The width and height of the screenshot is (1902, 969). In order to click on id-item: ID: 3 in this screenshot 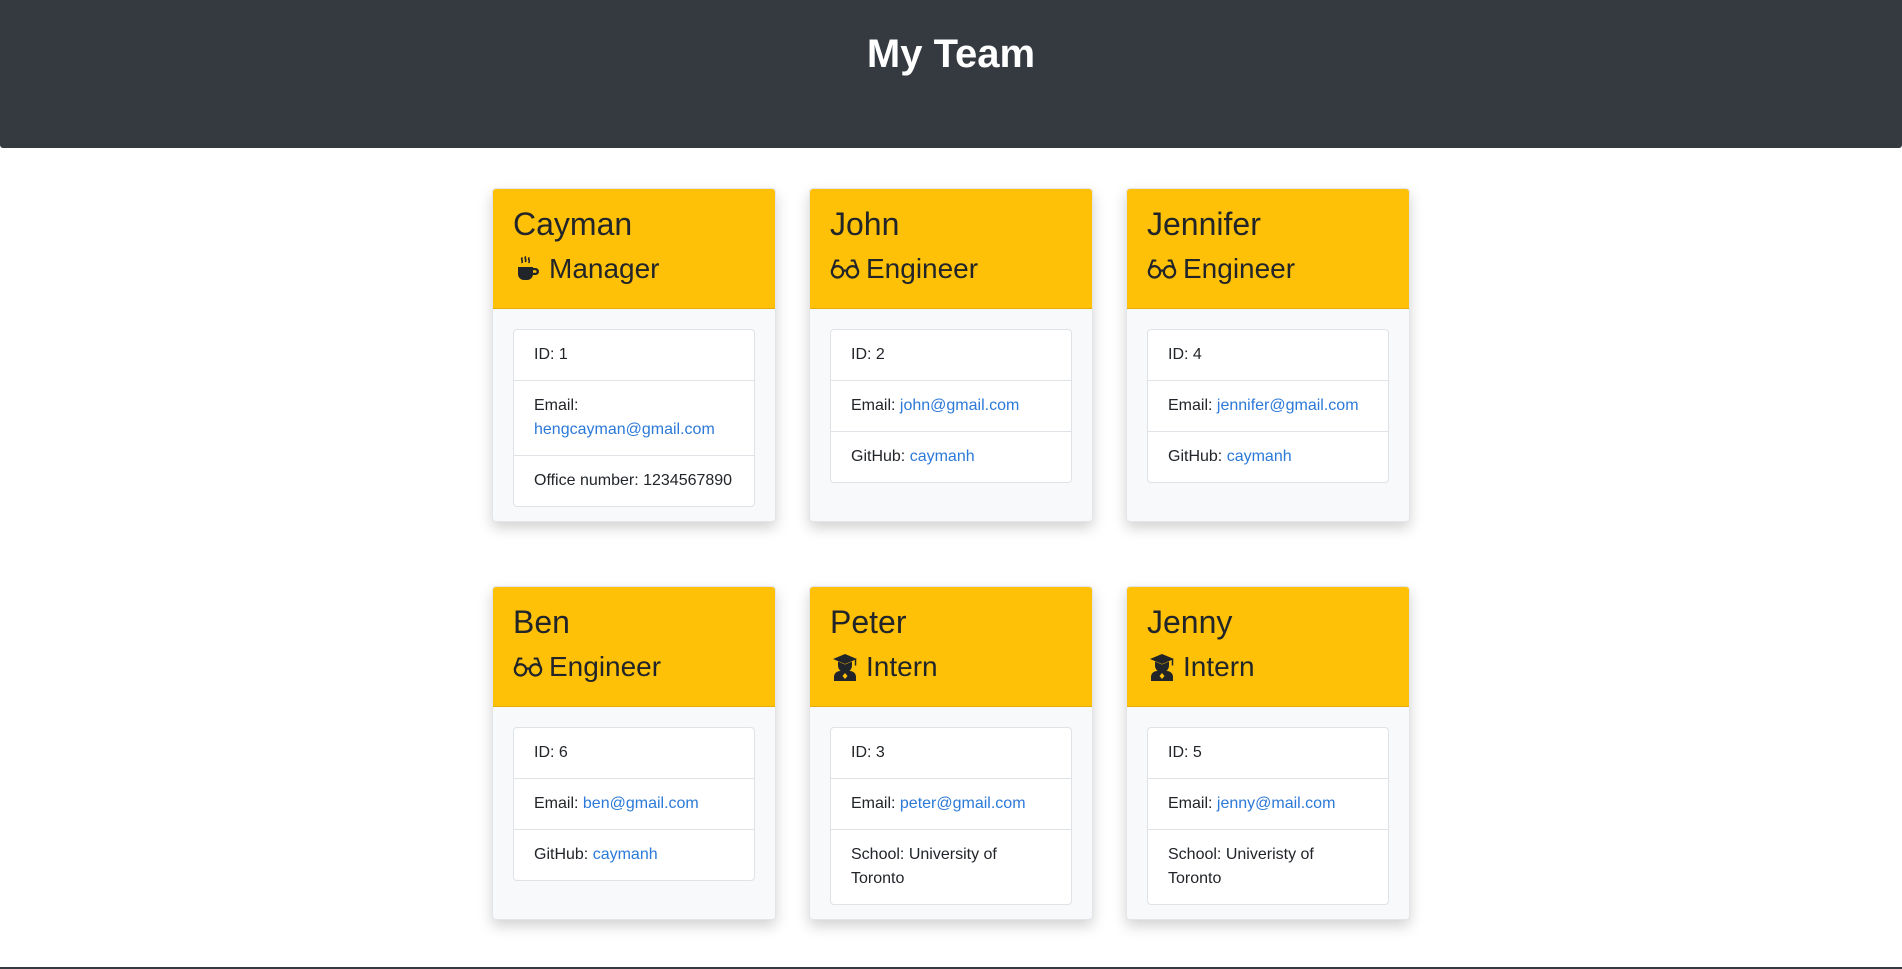, I will do `click(951, 753)`.